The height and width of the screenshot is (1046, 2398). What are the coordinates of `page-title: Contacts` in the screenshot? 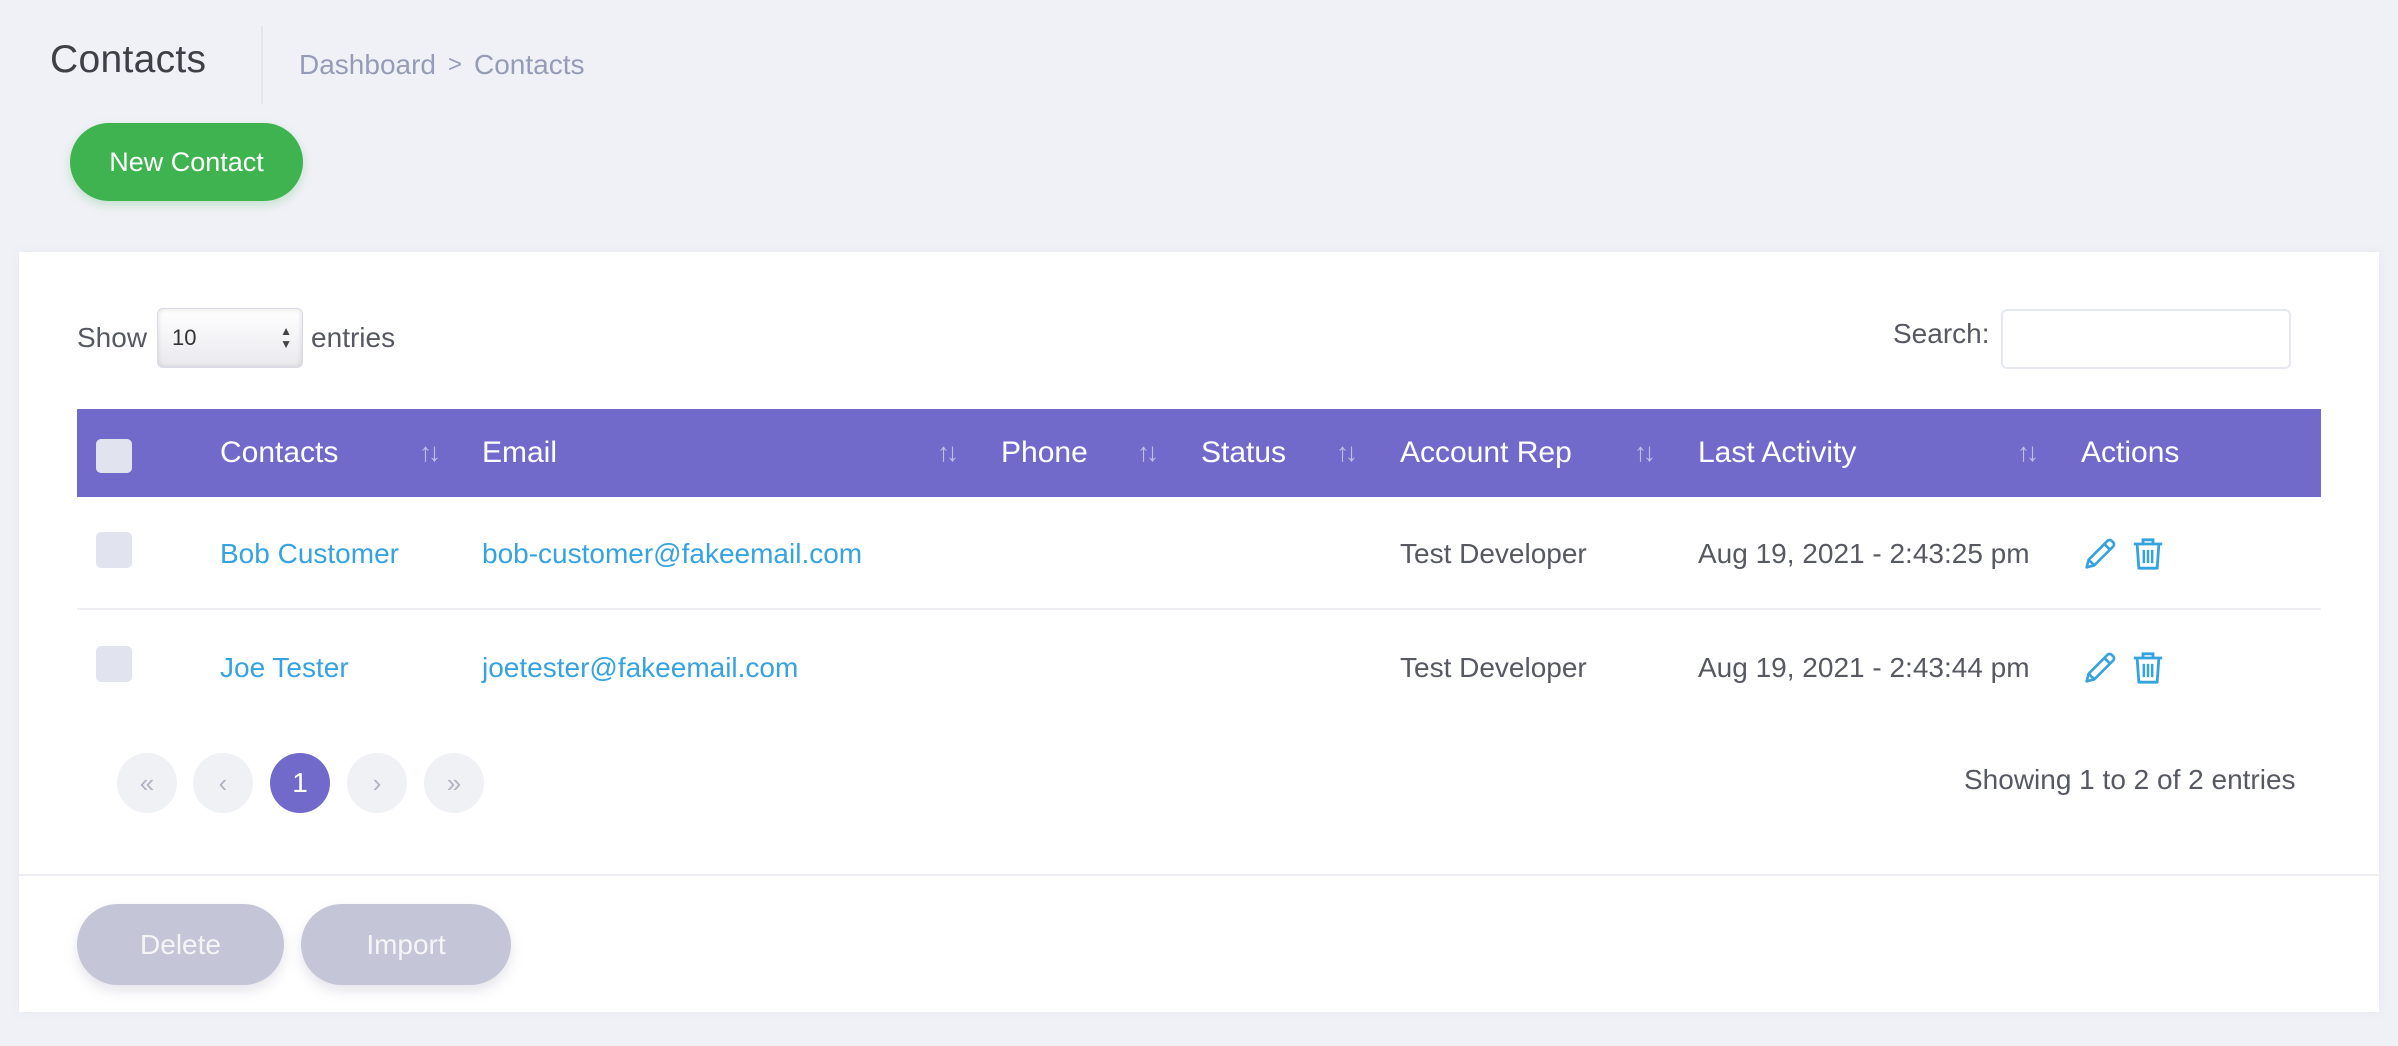 It's located at (128, 59).